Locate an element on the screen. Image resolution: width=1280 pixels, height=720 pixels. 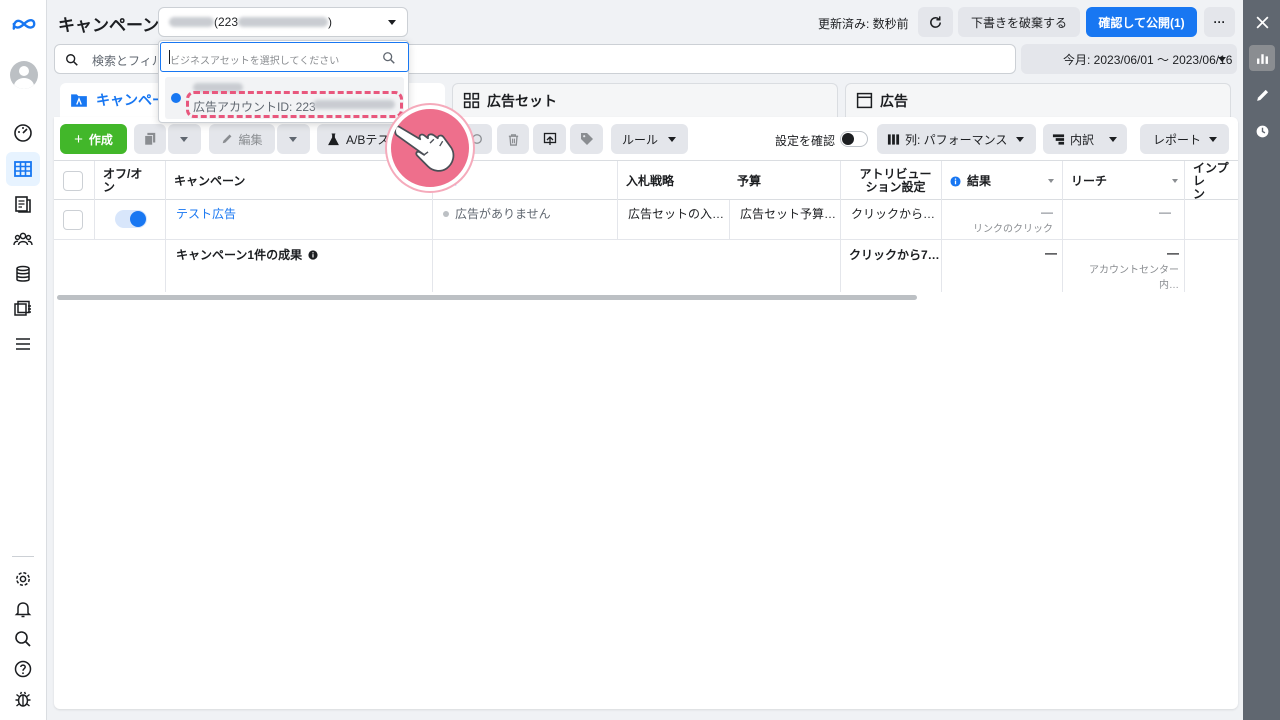
date-range-button: 今月: 2023/06/01 〜 2023/06/16 is located at coordinates (1129, 59).